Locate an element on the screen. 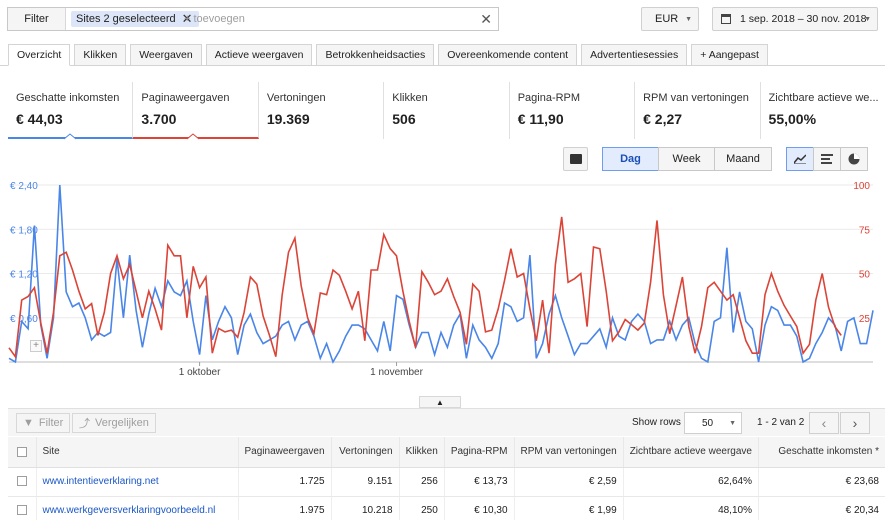  metric-value: € 44,03 is located at coordinates (39, 119).